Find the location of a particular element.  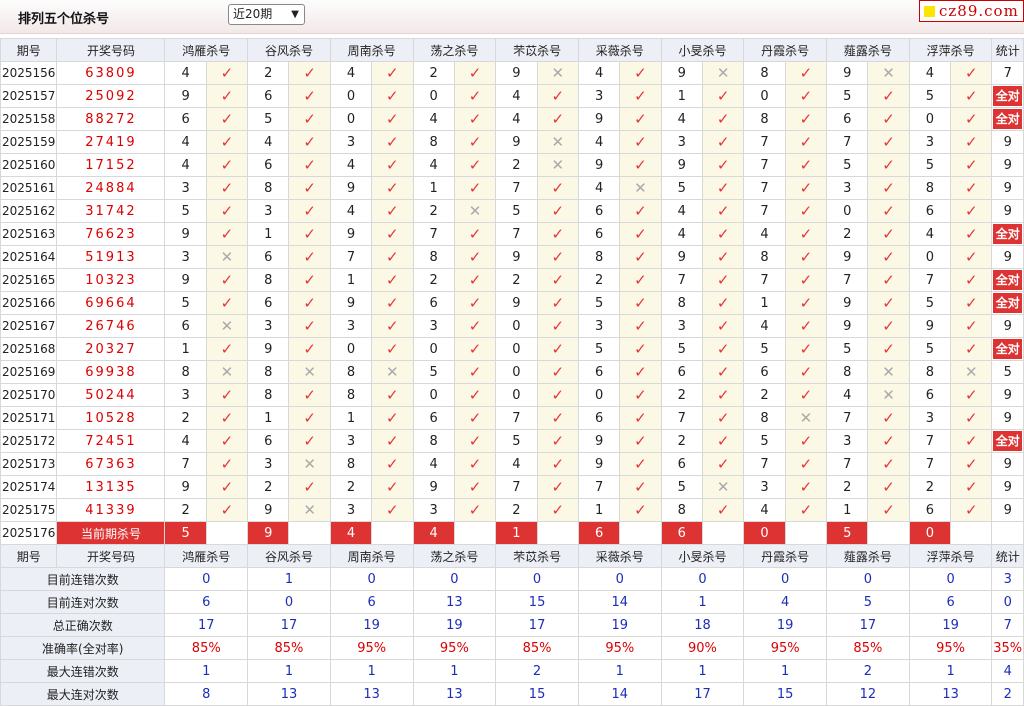

kill-number: 6 is located at coordinates (681, 372).